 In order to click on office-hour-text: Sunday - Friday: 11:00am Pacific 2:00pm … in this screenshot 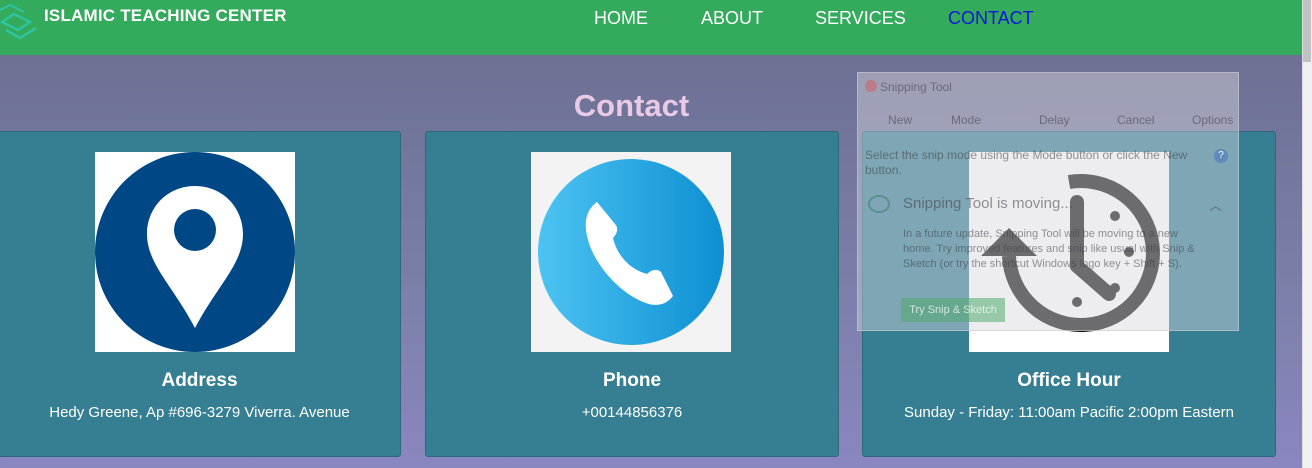, I will do `click(1069, 412)`.